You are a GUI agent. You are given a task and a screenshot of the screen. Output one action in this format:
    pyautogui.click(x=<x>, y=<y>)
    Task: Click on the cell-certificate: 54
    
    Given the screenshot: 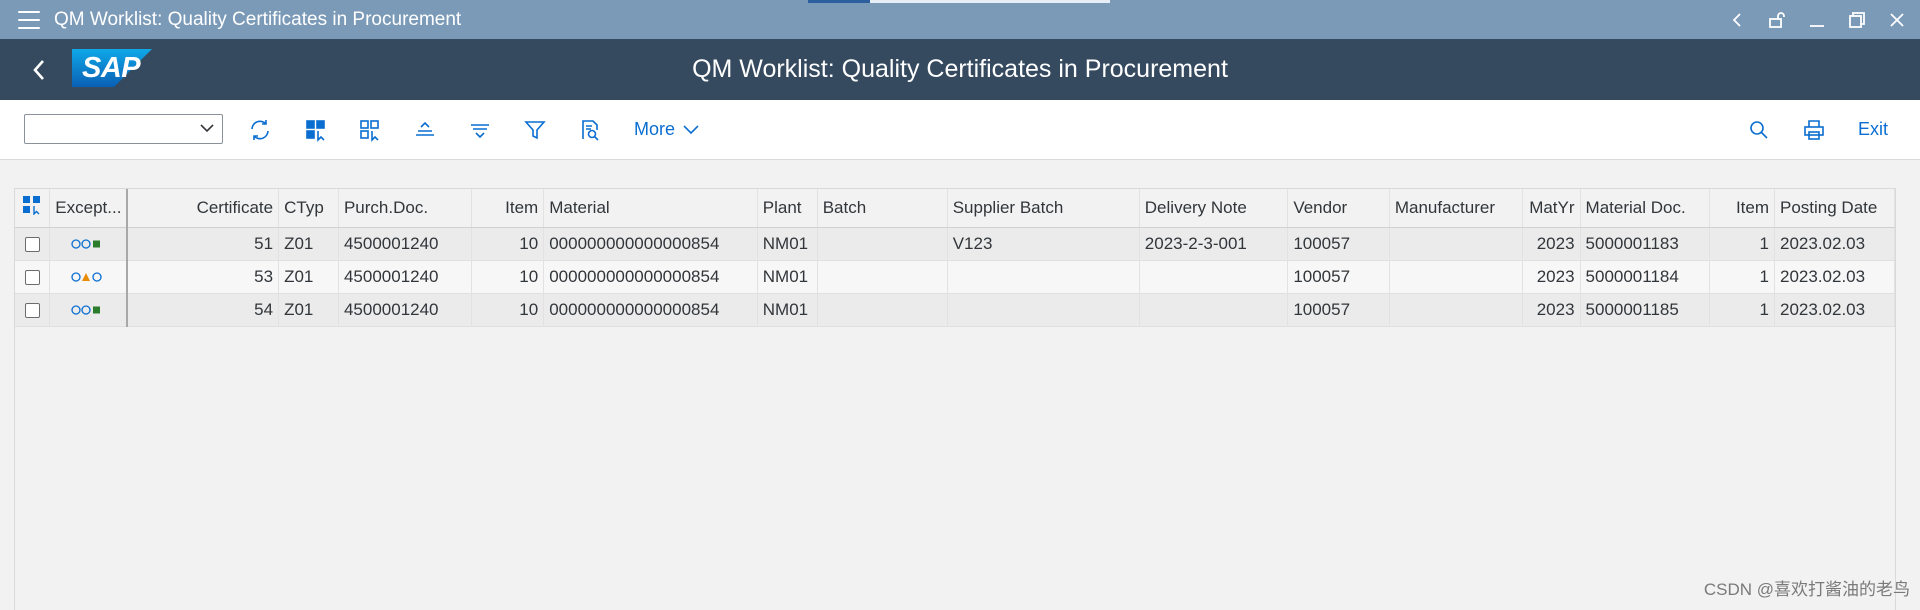 What is the action you would take?
    pyautogui.click(x=203, y=310)
    